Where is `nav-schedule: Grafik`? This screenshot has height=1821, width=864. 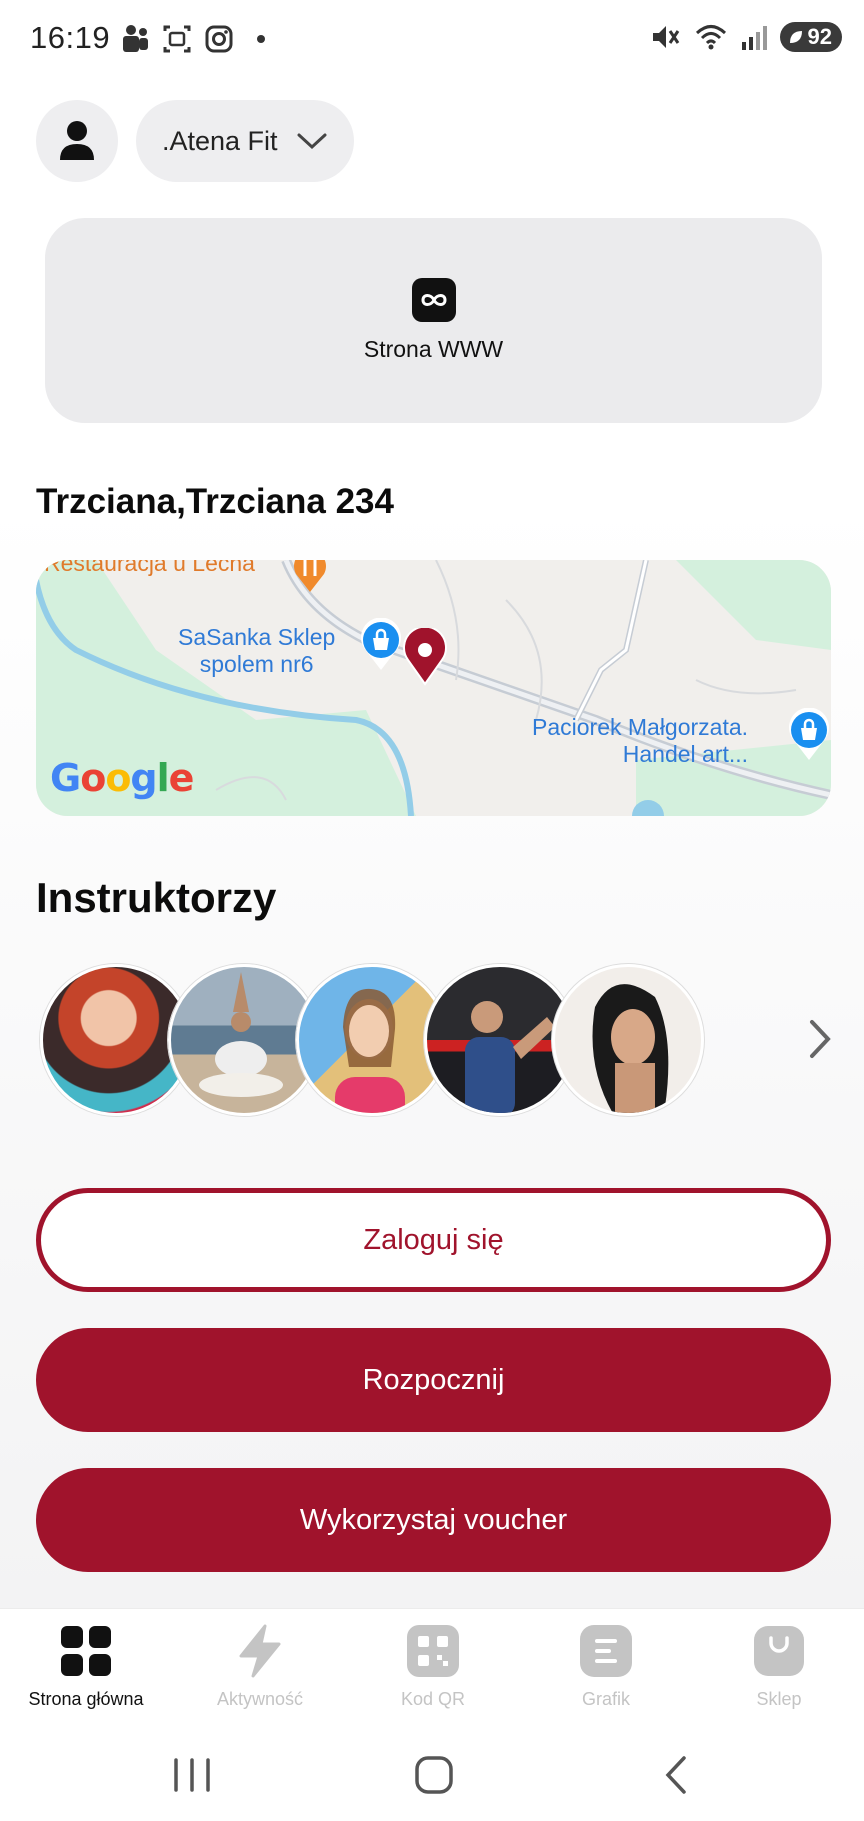 nav-schedule: Grafik is located at coordinates (606, 1666).